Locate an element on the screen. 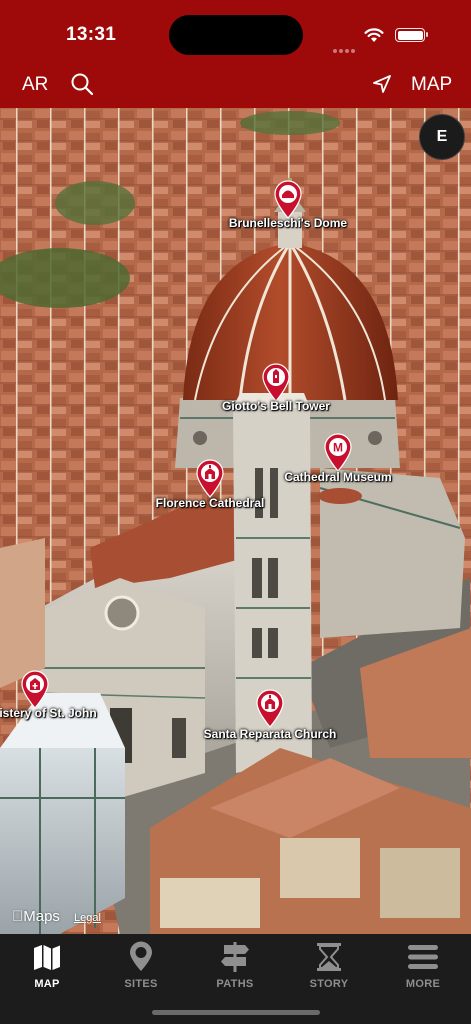 The image size is (471, 1024). tab-sites: SITES is located at coordinates (141, 970).